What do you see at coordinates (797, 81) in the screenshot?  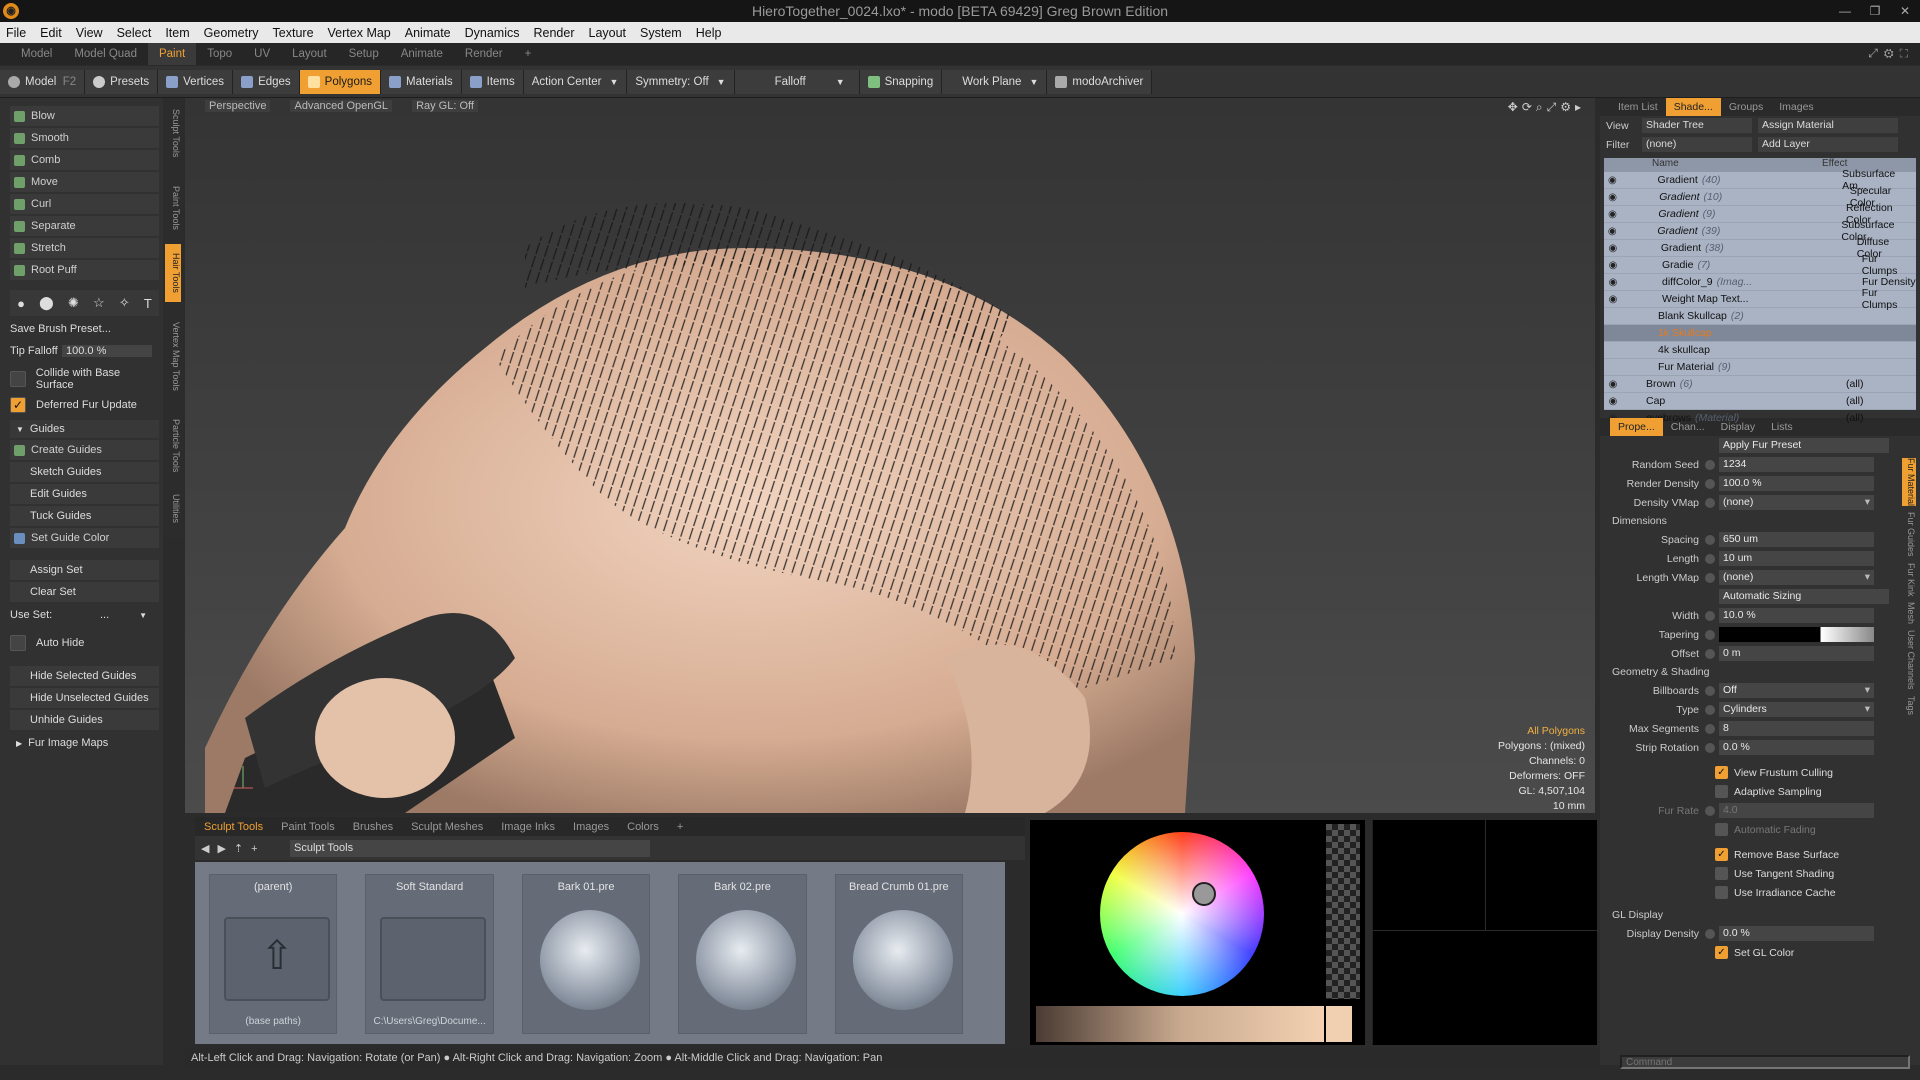 I see `falloff-dropdown: Falloff ▼` at bounding box center [797, 81].